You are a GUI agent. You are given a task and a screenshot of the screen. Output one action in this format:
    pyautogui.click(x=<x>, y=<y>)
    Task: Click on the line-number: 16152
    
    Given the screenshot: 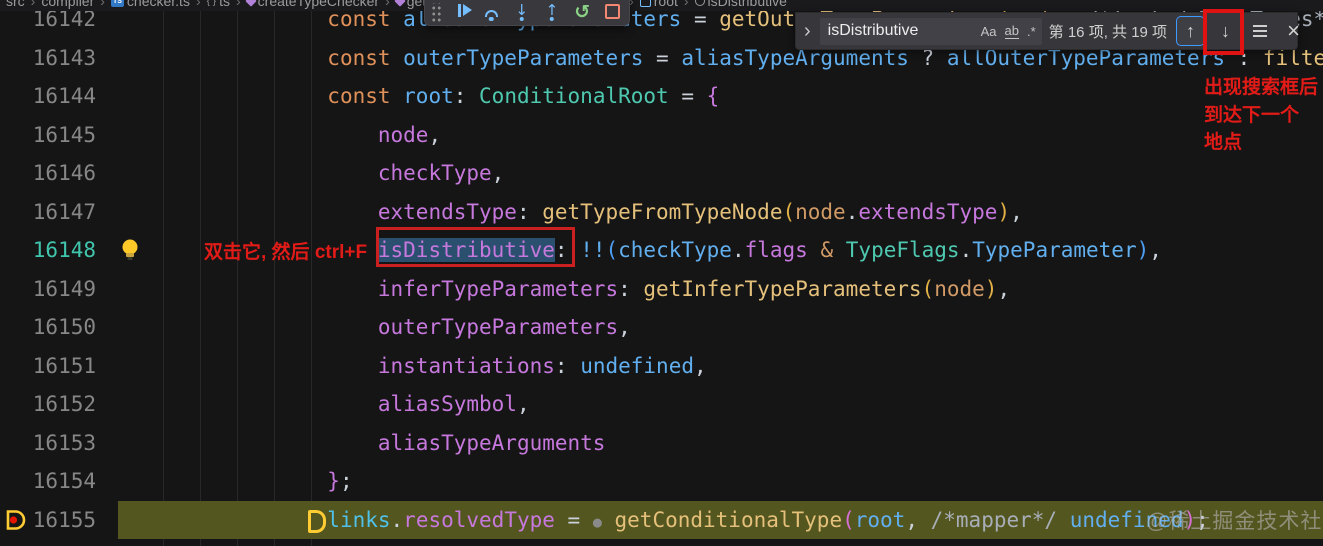 What is the action you would take?
    pyautogui.click(x=48, y=404)
    